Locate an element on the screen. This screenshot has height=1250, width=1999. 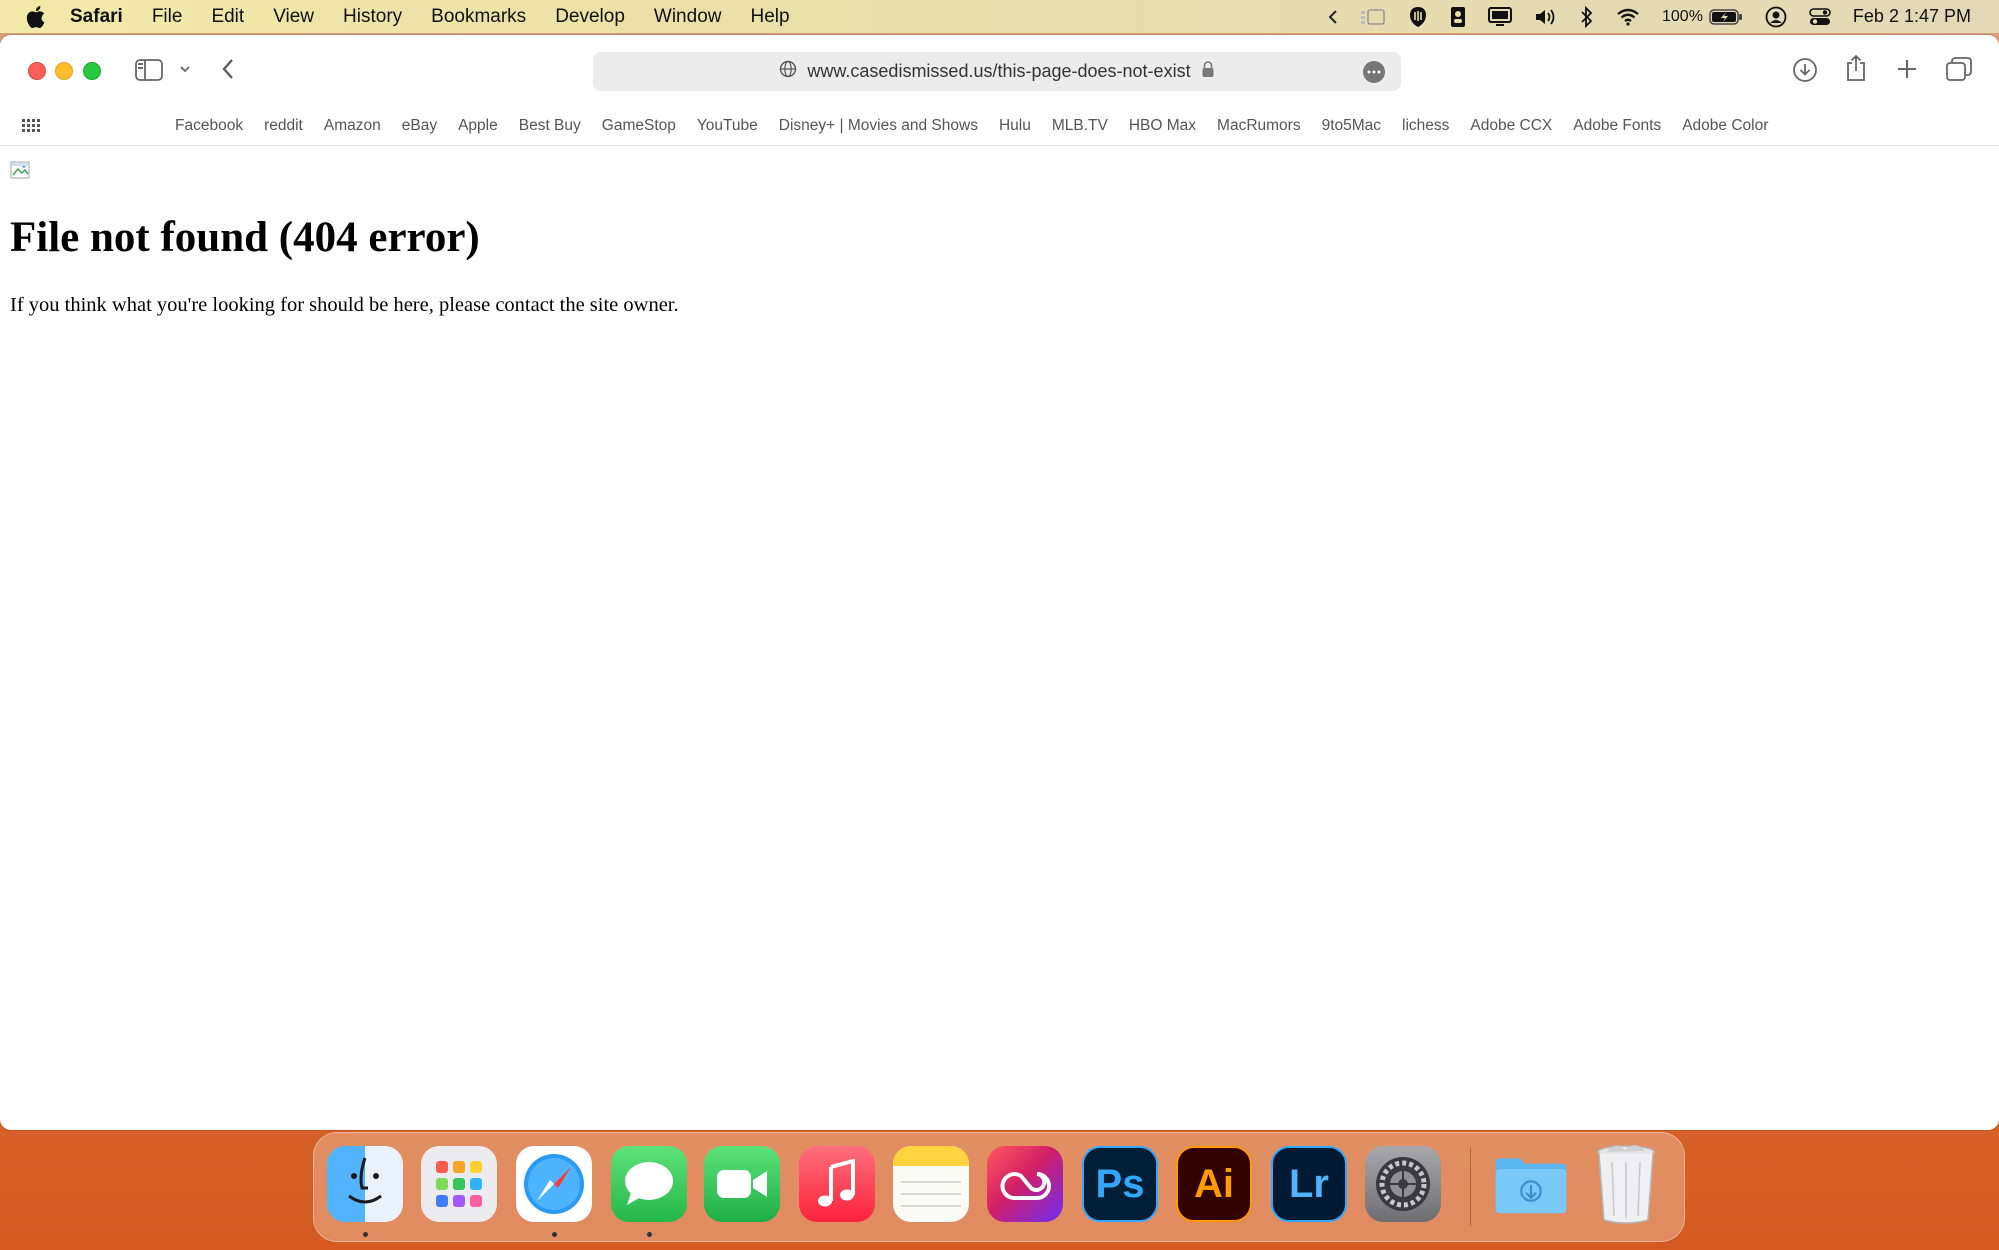
menu-history: History is located at coordinates (372, 17).